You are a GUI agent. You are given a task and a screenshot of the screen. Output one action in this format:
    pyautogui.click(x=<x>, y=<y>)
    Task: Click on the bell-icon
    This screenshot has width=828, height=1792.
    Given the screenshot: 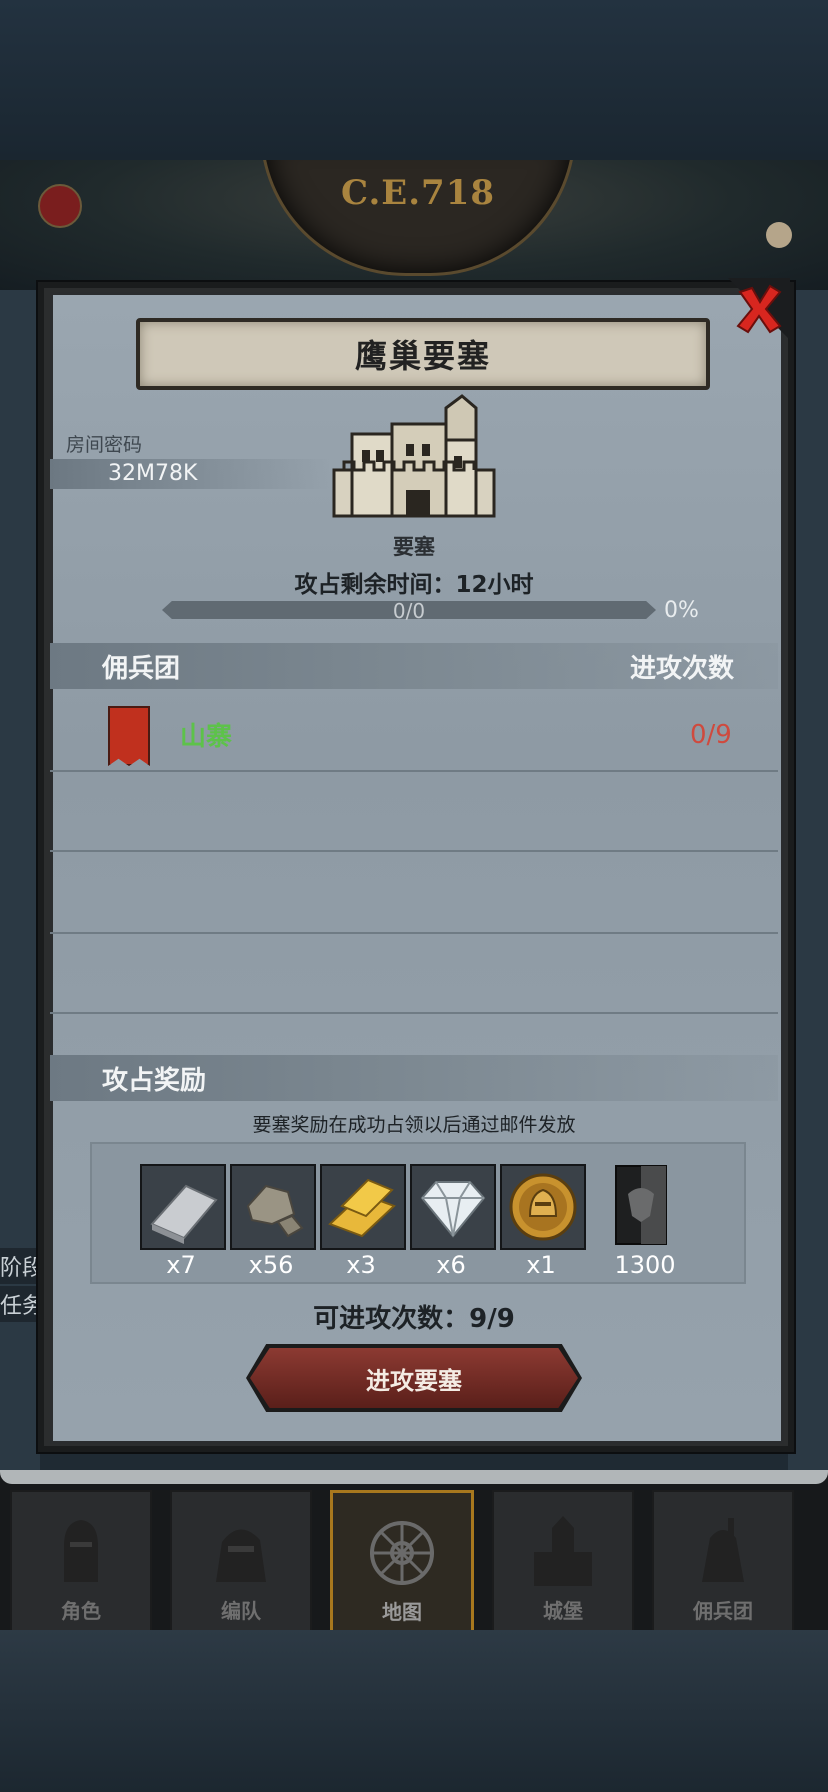 What is the action you would take?
    pyautogui.click(x=779, y=235)
    